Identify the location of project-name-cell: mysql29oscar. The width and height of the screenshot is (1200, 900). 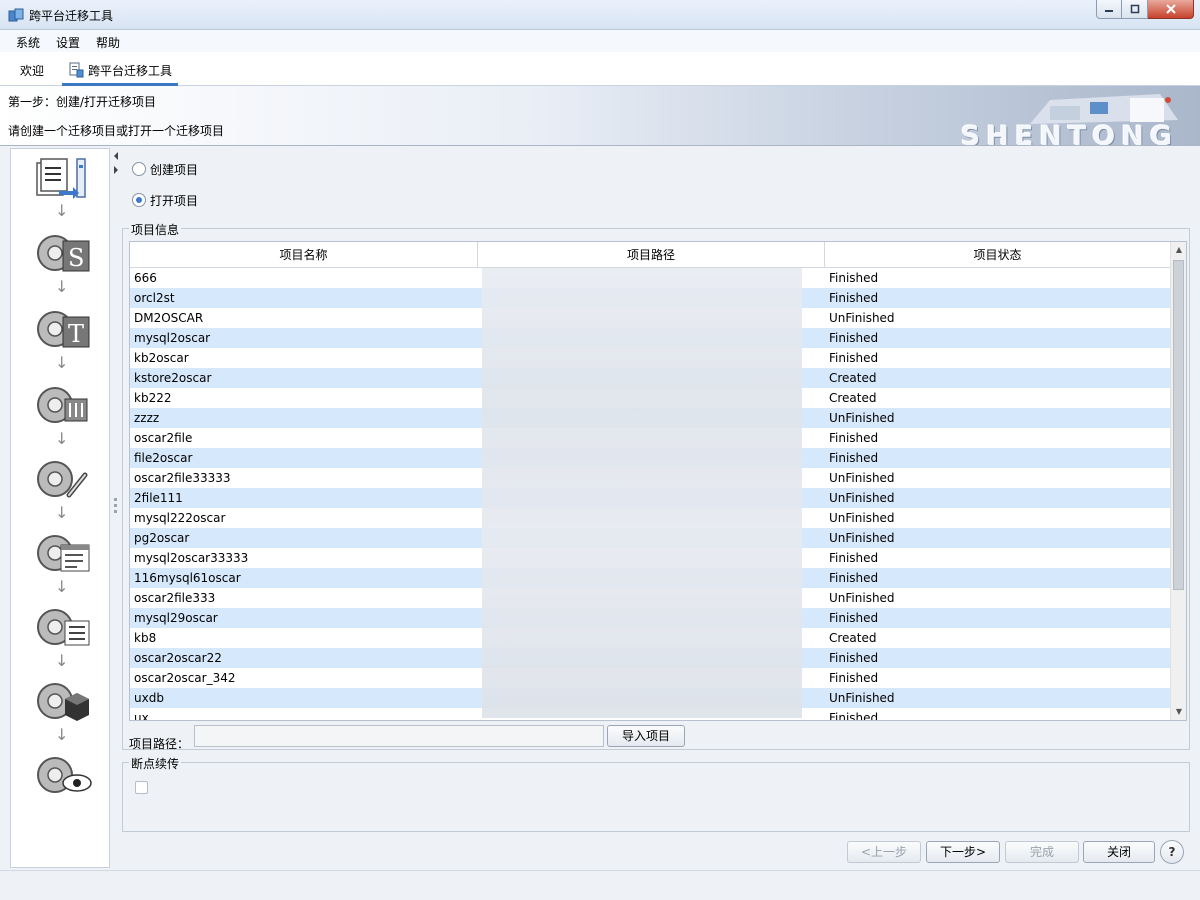
(176, 618).